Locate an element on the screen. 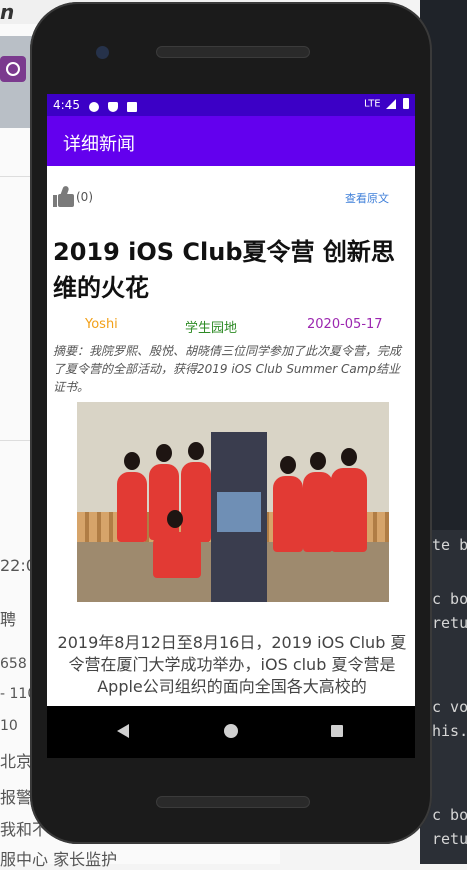 This screenshot has width=467, height=870. like-count: (0) is located at coordinates (84, 197).